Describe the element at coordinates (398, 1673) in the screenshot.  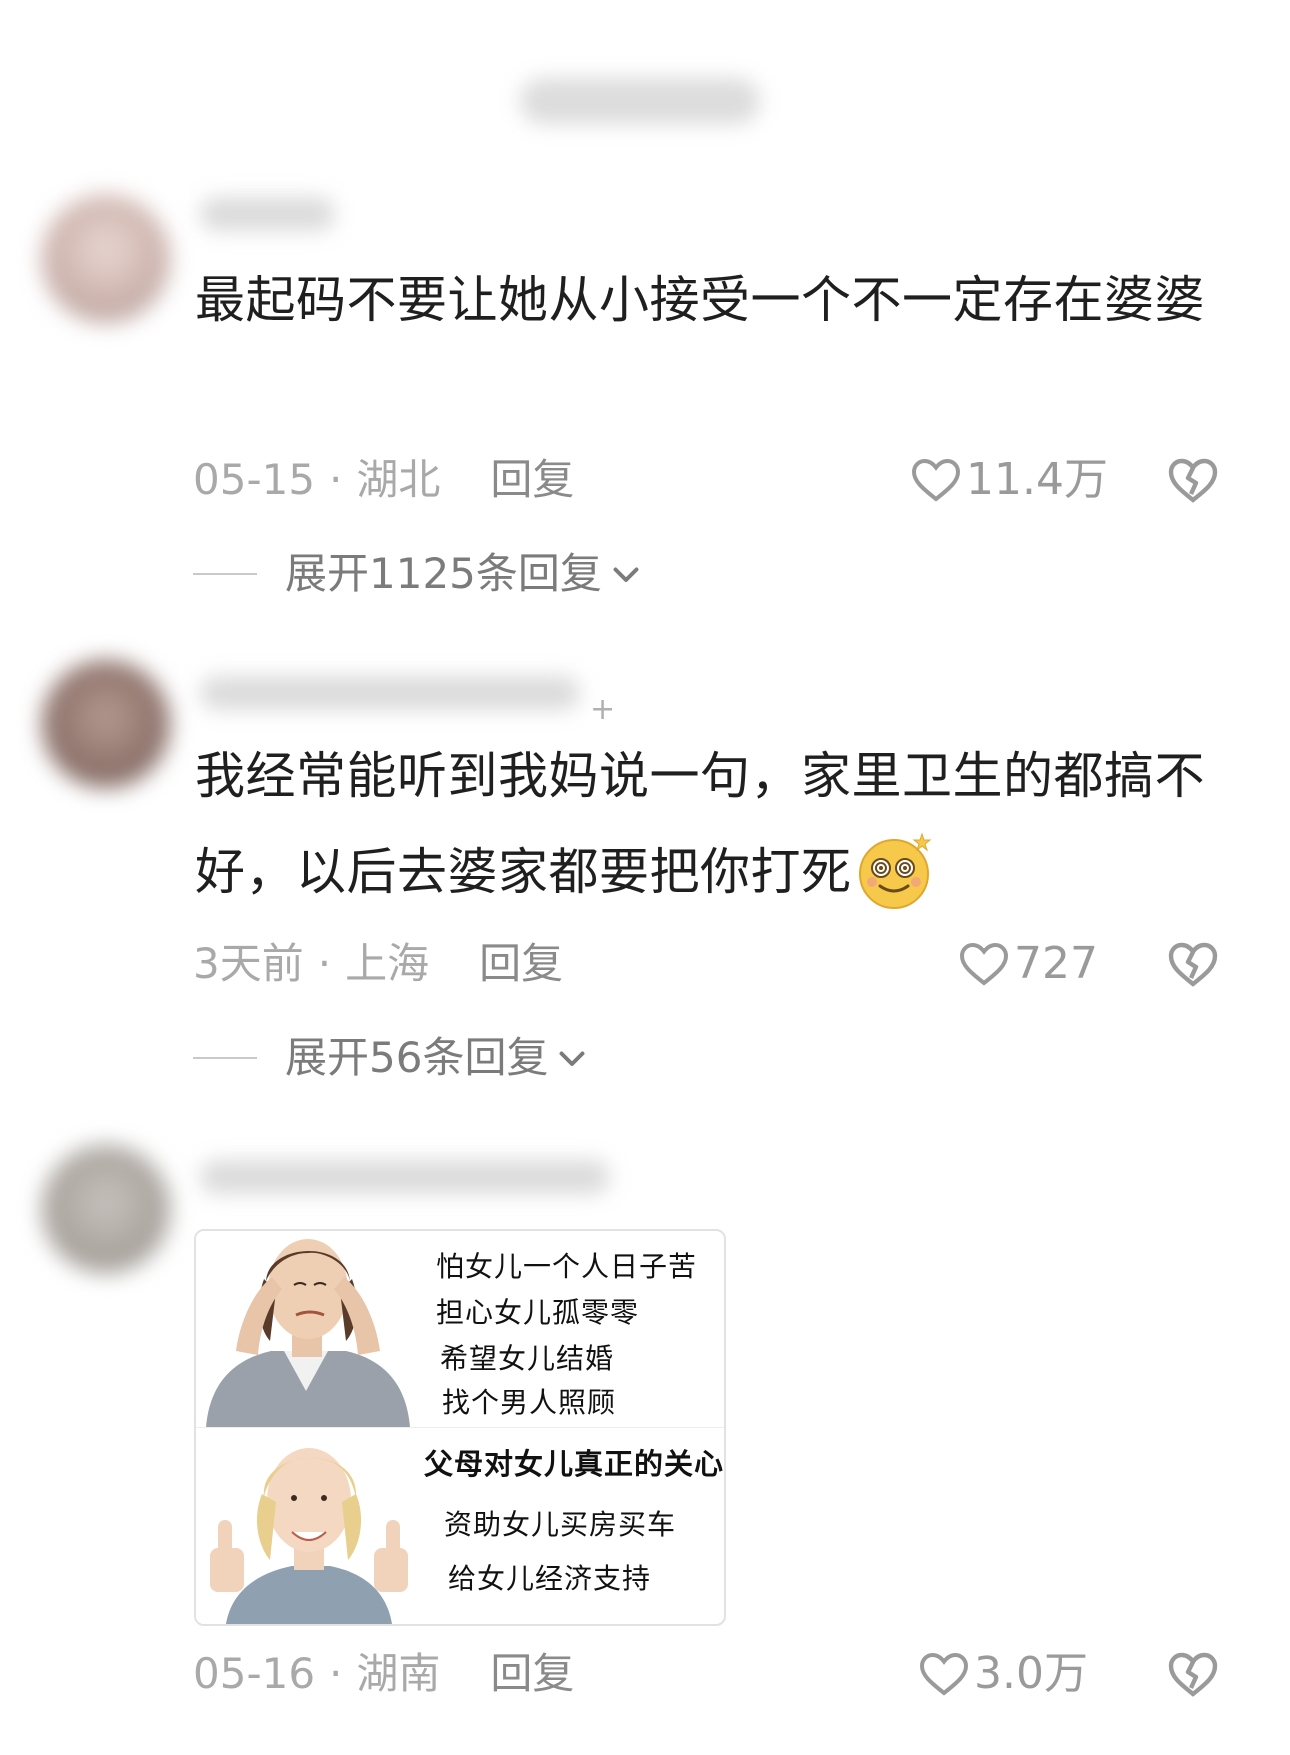
I see `comment-location: 湖南` at that location.